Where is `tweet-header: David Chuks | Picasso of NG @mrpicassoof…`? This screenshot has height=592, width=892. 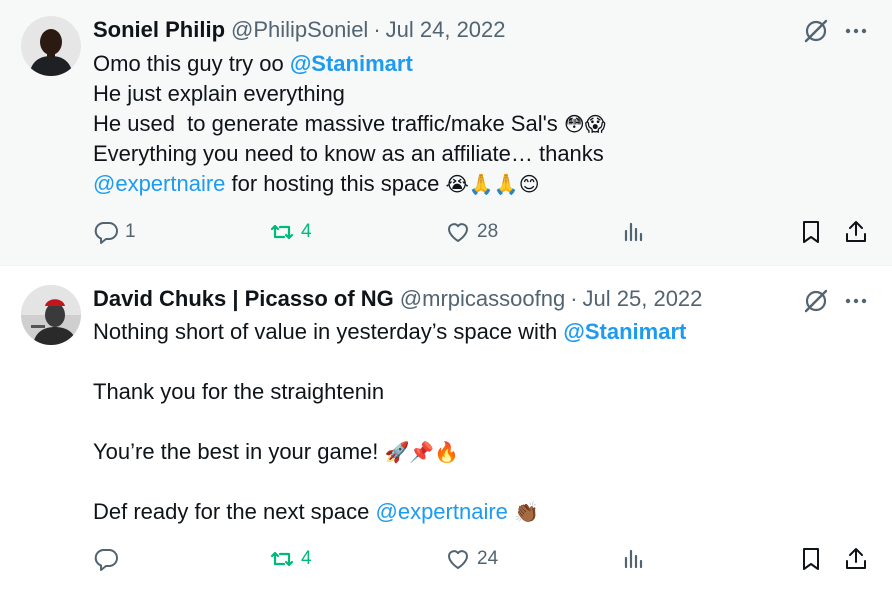
tweet-header: David Chuks | Picasso of NG @mrpicassoof… is located at coordinates (397, 299).